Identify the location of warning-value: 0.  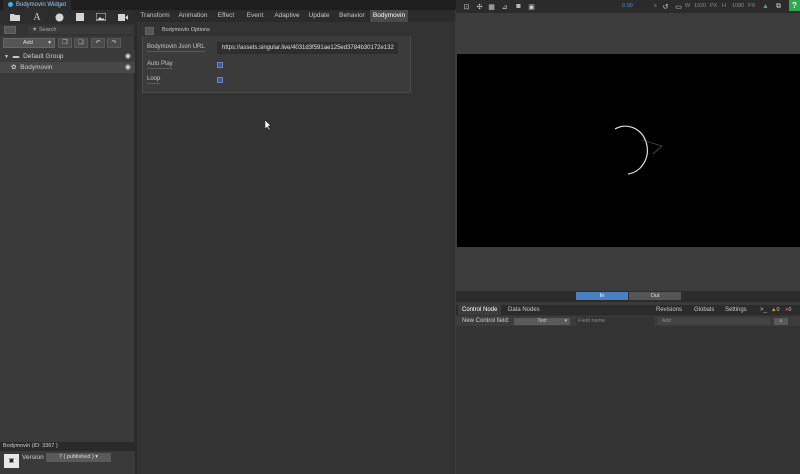
(778, 310).